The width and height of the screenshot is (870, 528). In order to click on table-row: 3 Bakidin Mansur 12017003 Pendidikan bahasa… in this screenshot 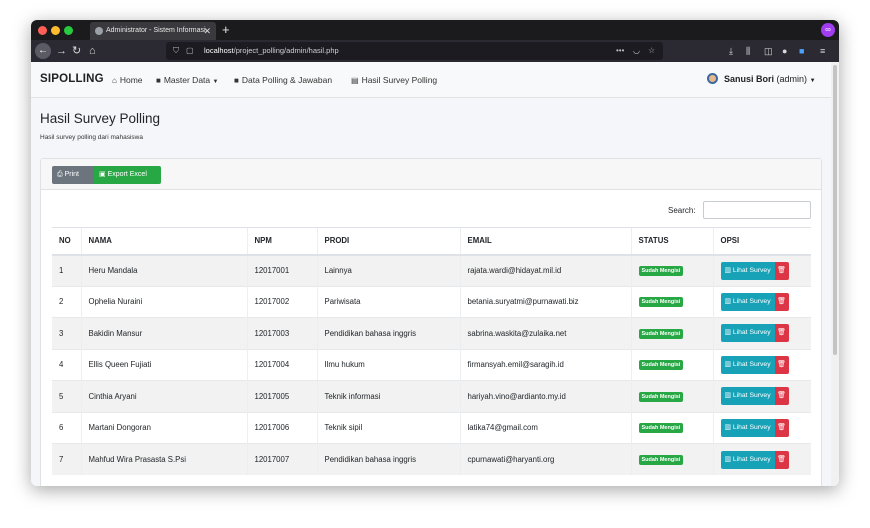, I will do `click(431, 333)`.